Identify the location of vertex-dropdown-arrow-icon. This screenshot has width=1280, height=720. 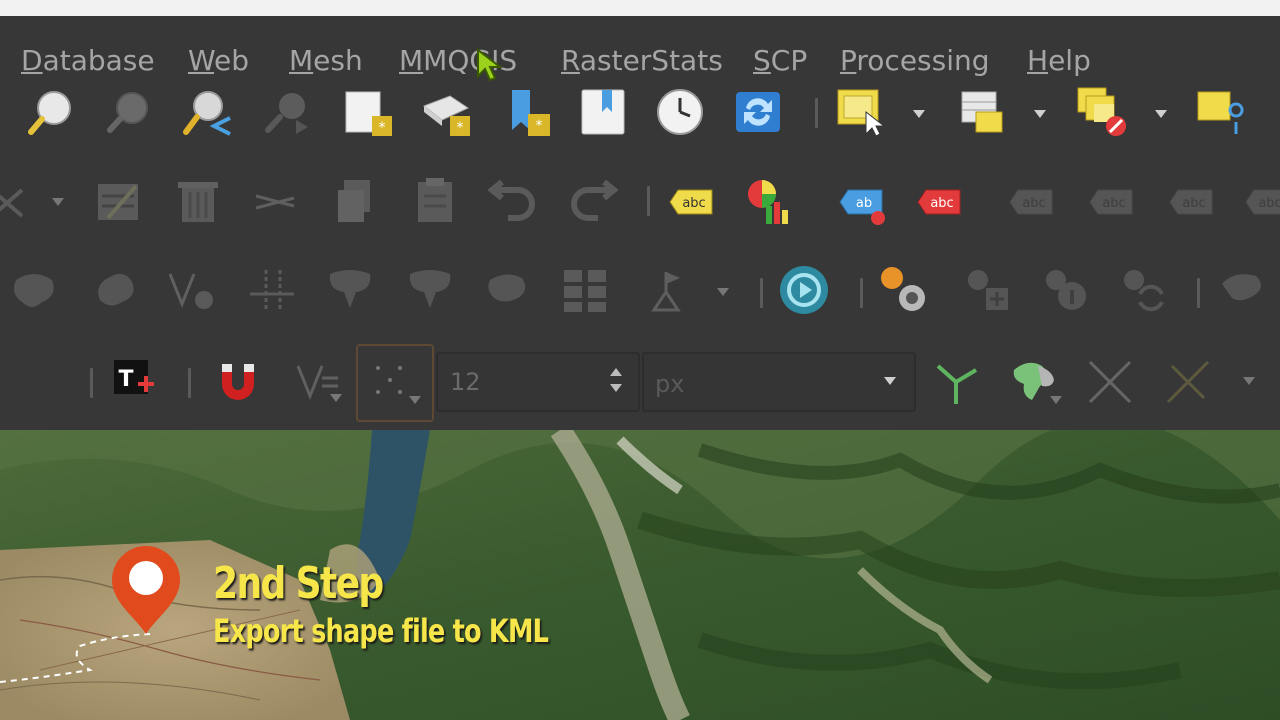
(58, 202).